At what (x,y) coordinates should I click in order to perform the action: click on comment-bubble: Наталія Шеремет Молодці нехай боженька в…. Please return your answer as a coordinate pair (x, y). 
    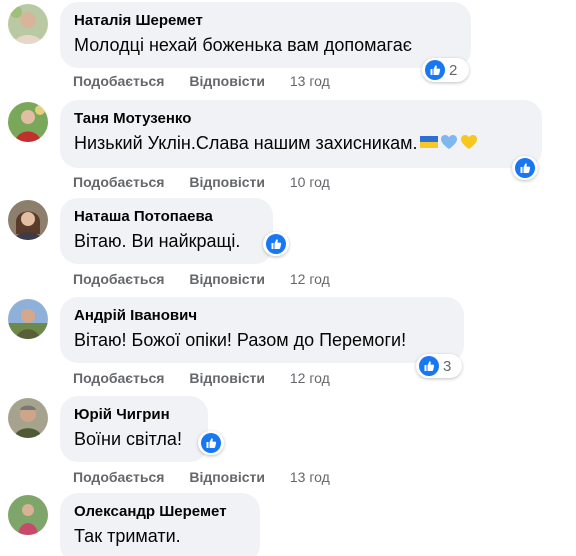
    Looking at the image, I should click on (265, 35).